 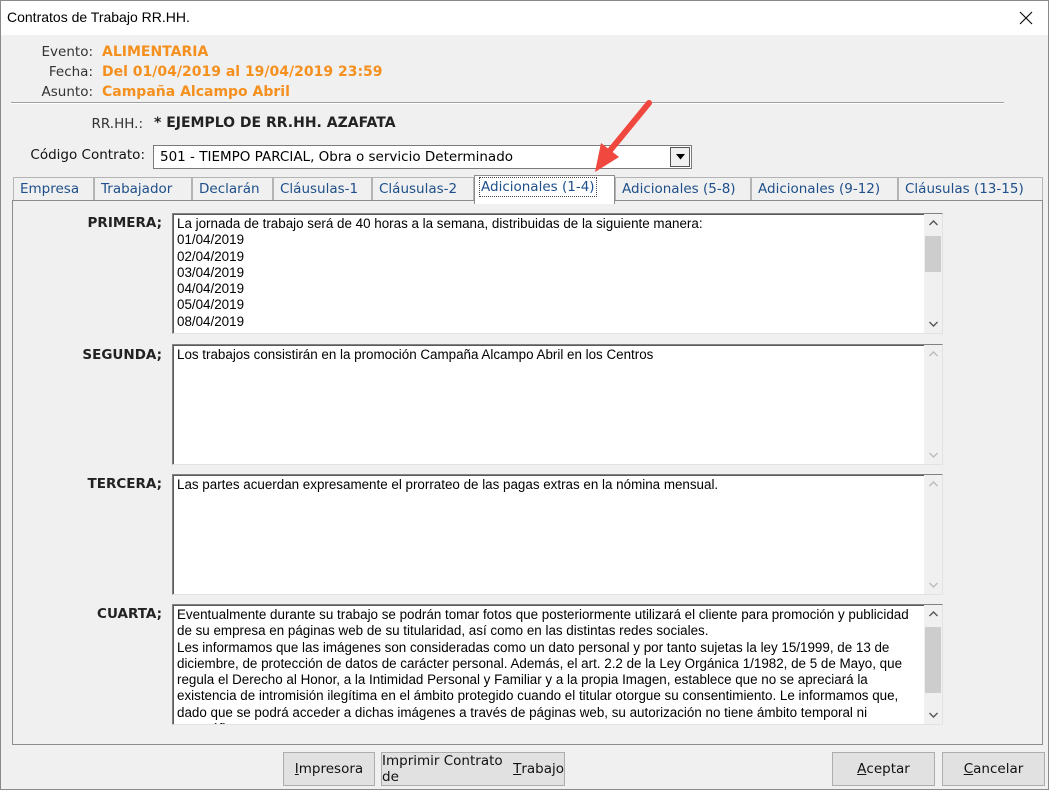 What do you see at coordinates (67, 92) in the screenshot?
I see `asunto-label: Asunto:` at bounding box center [67, 92].